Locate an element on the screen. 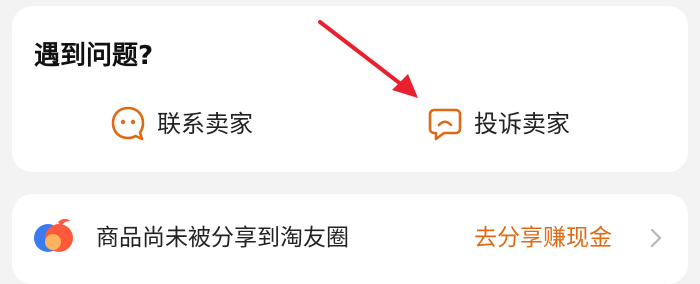  share-status-text: 商品尚未被分享到淘友圈 is located at coordinates (222, 238).